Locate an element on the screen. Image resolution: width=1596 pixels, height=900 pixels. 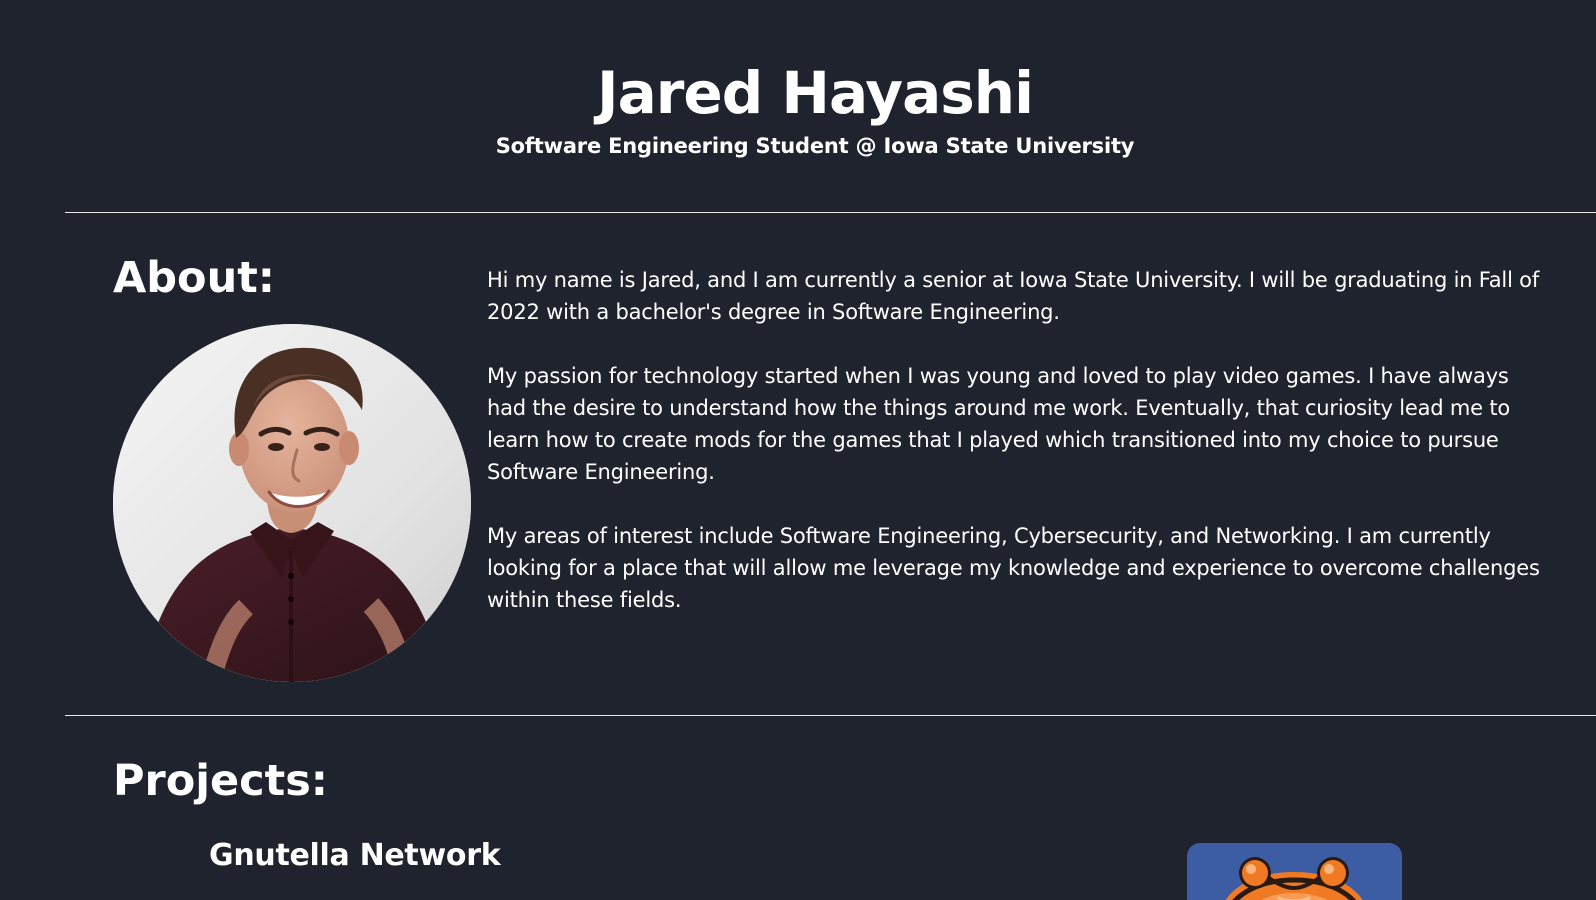
profile-photo is located at coordinates (292, 503).